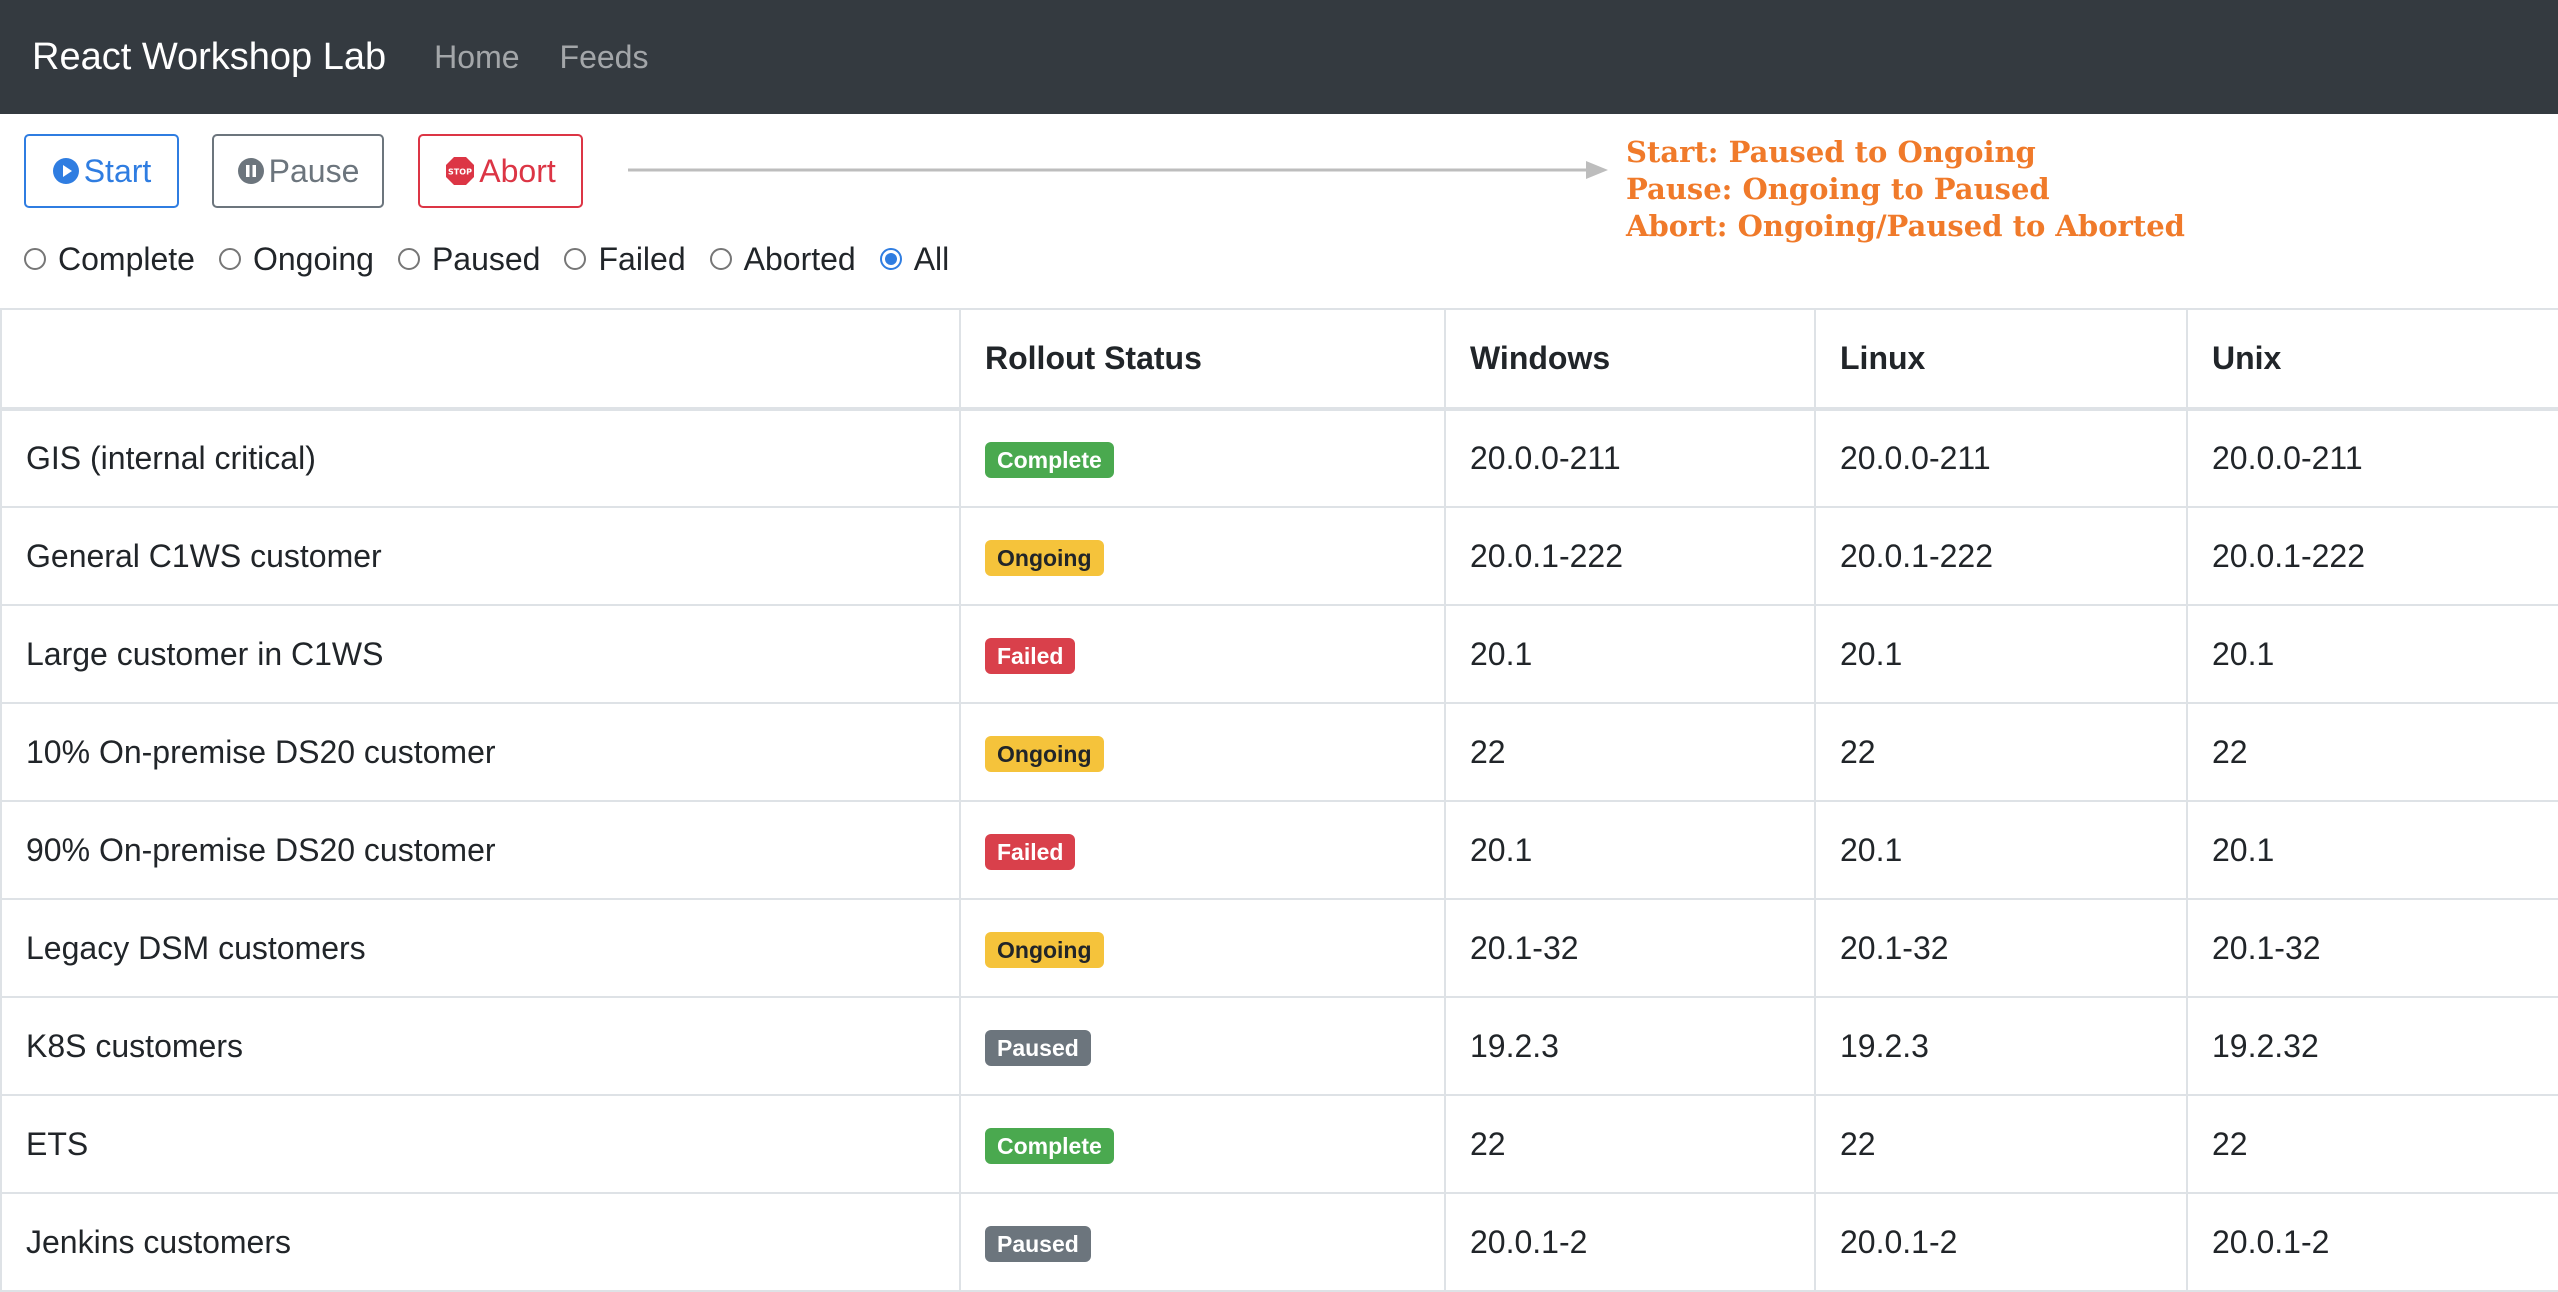 This screenshot has height=1292, width=2558. I want to click on cell-name: General C1WS customer, so click(480, 556).